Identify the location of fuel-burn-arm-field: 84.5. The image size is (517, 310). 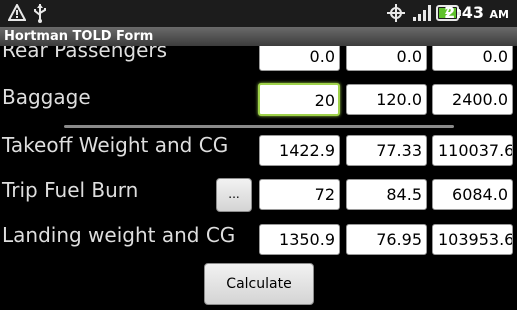
(386, 194).